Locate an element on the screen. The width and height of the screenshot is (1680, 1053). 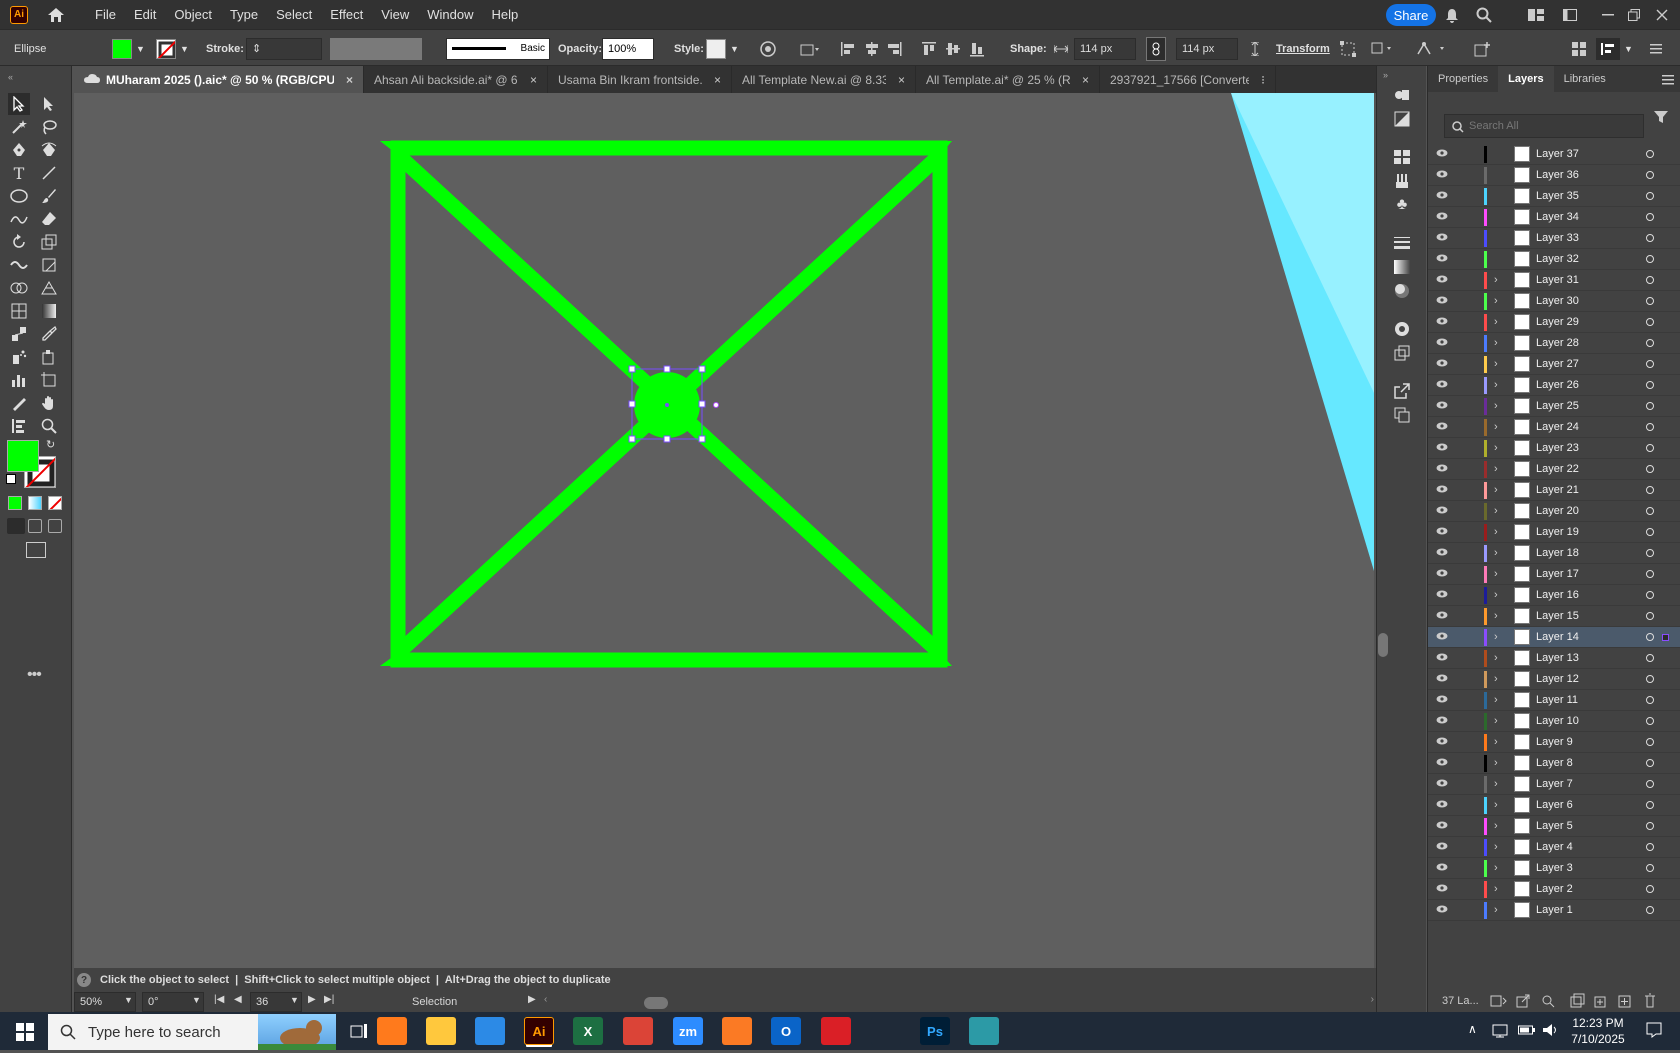
mesh-tool-icon is located at coordinates (19, 311).